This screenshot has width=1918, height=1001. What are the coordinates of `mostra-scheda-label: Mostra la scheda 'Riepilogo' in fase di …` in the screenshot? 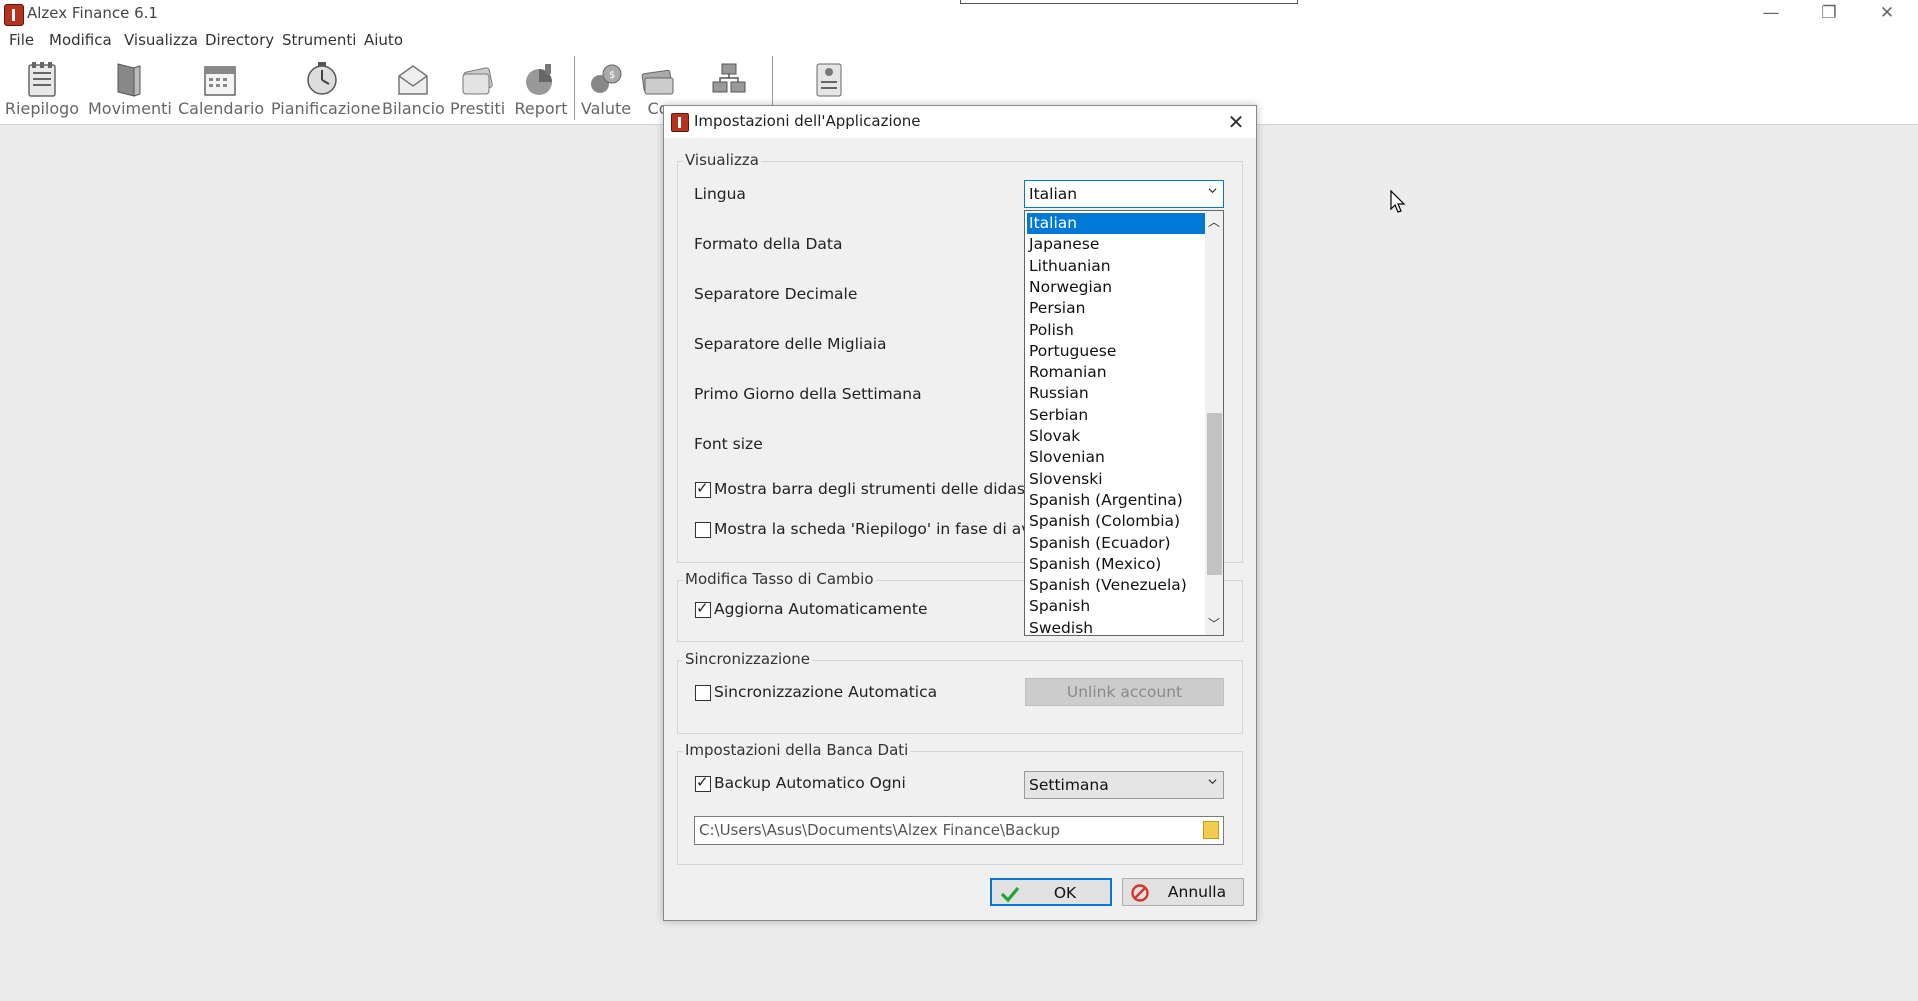 It's located at (877, 529).